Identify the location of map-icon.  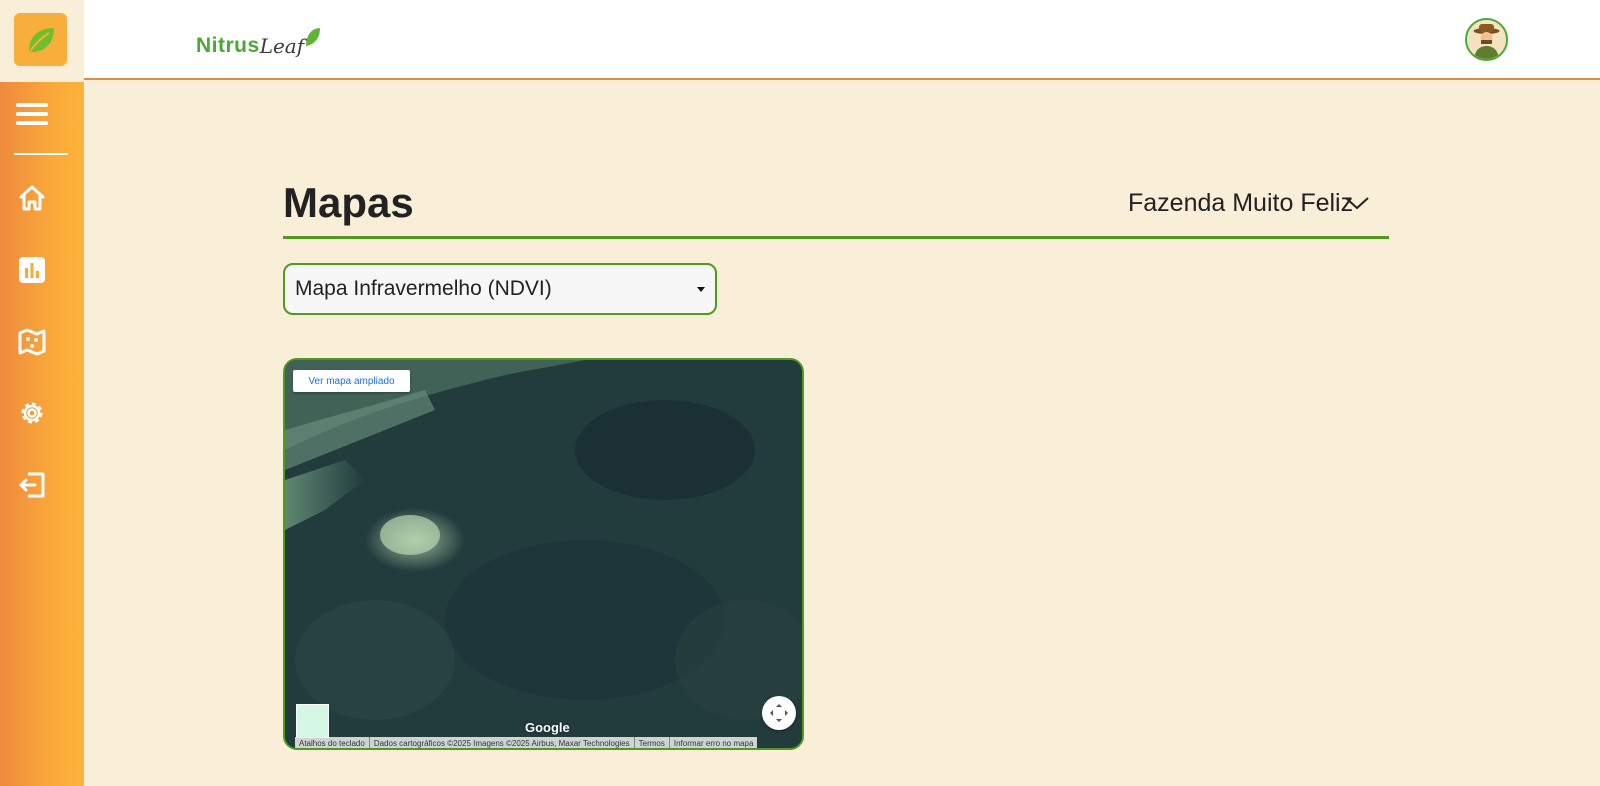
(32, 342).